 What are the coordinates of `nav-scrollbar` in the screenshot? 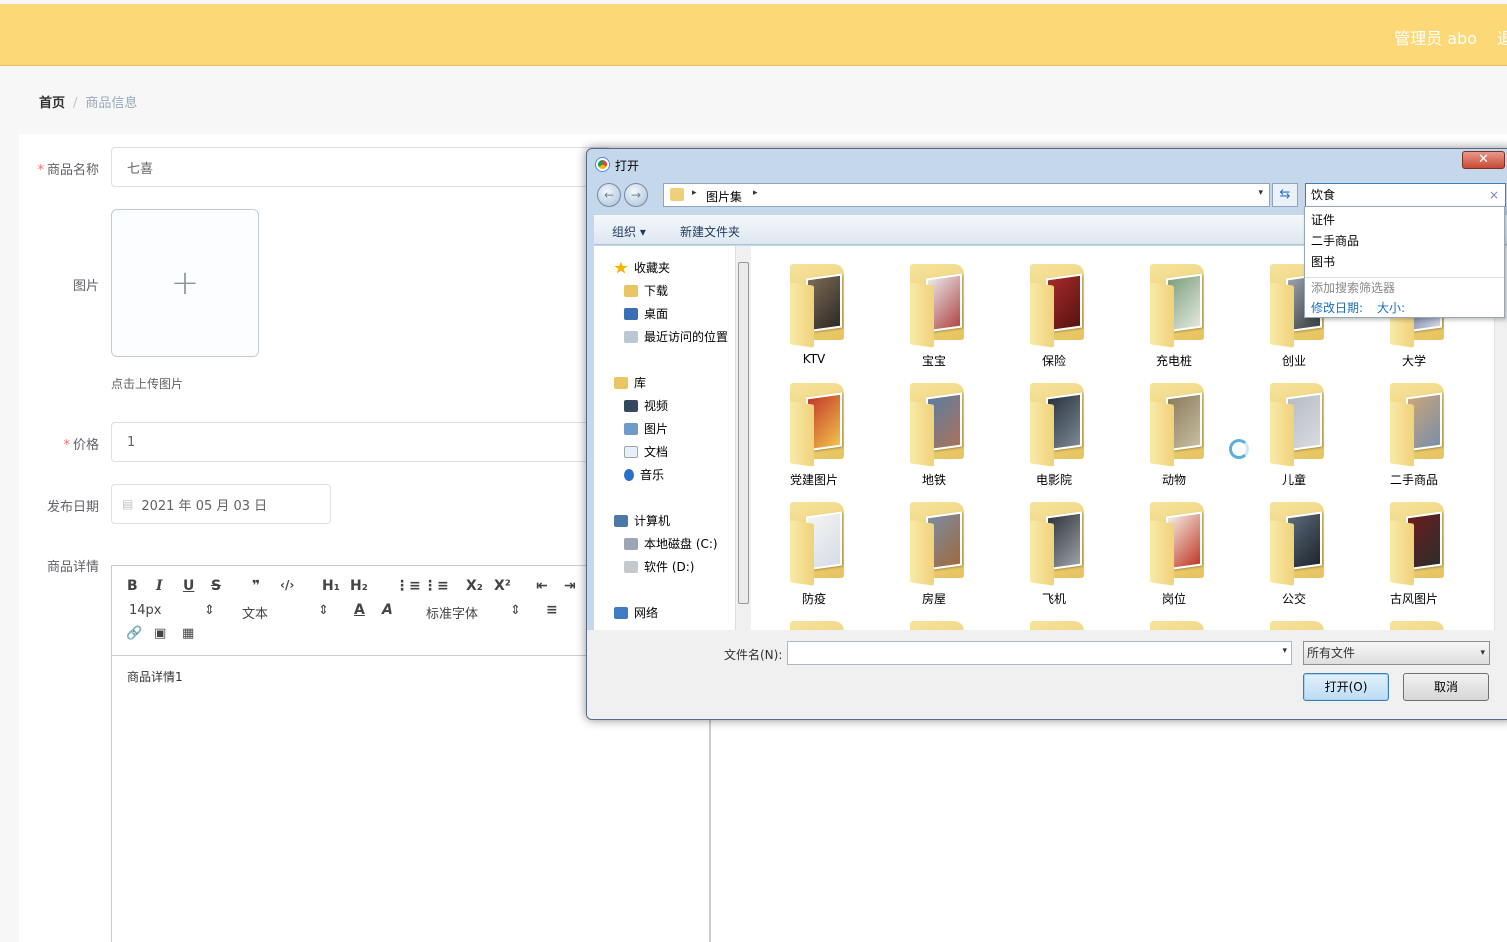 It's located at (743, 438).